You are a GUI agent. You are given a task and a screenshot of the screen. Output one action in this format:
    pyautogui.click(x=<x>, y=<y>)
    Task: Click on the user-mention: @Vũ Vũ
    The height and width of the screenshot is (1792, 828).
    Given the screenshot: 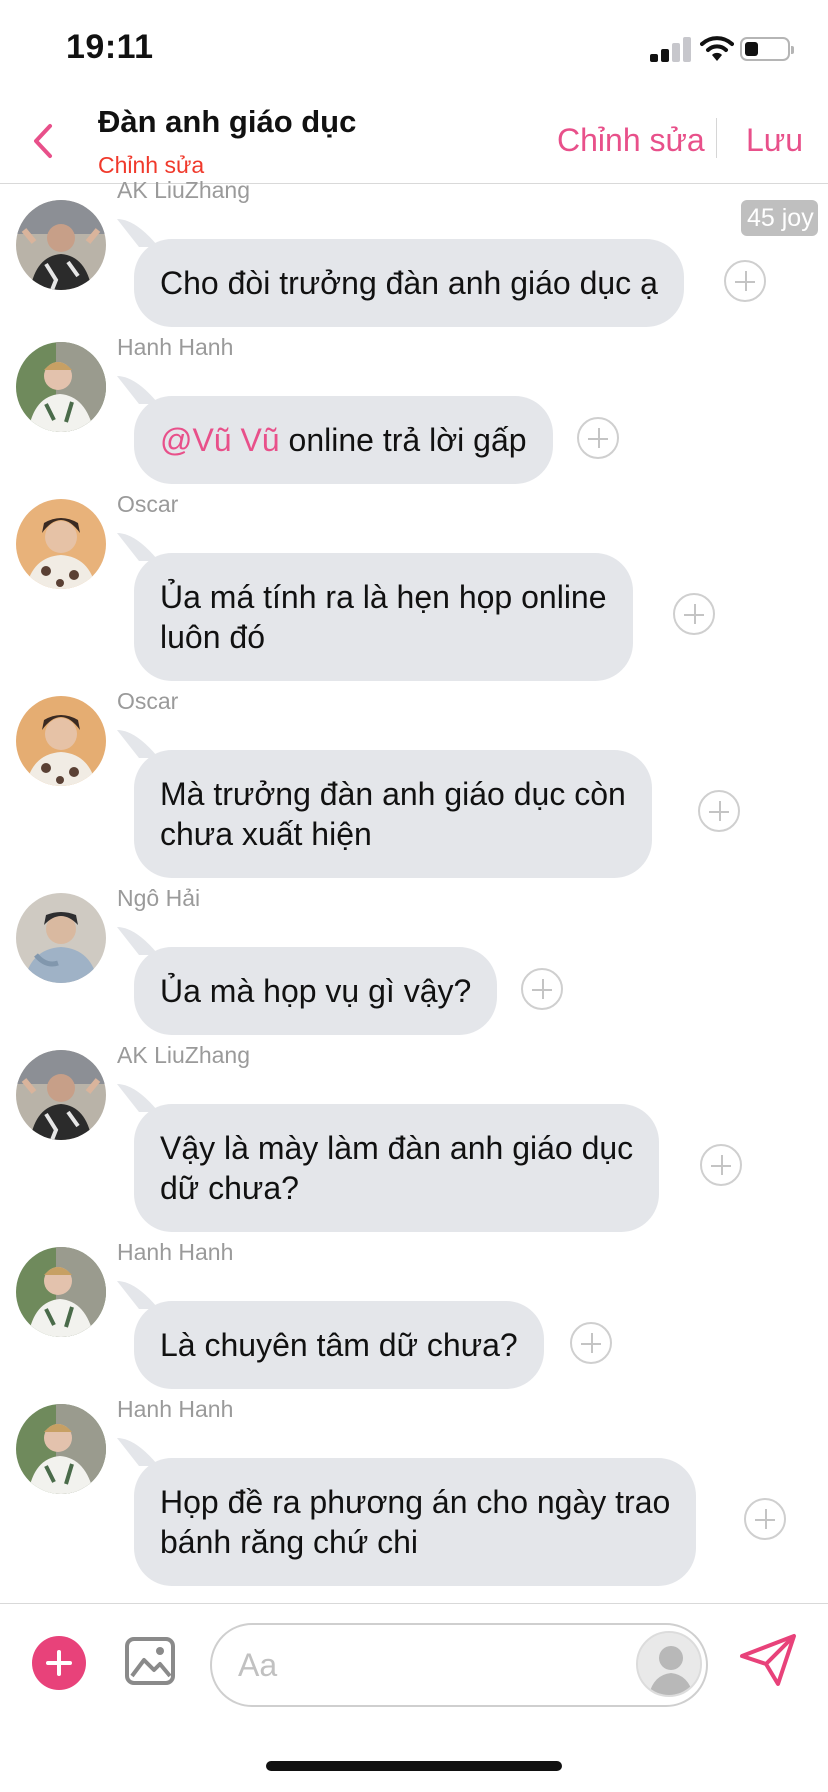 What is the action you would take?
    pyautogui.click(x=220, y=440)
    